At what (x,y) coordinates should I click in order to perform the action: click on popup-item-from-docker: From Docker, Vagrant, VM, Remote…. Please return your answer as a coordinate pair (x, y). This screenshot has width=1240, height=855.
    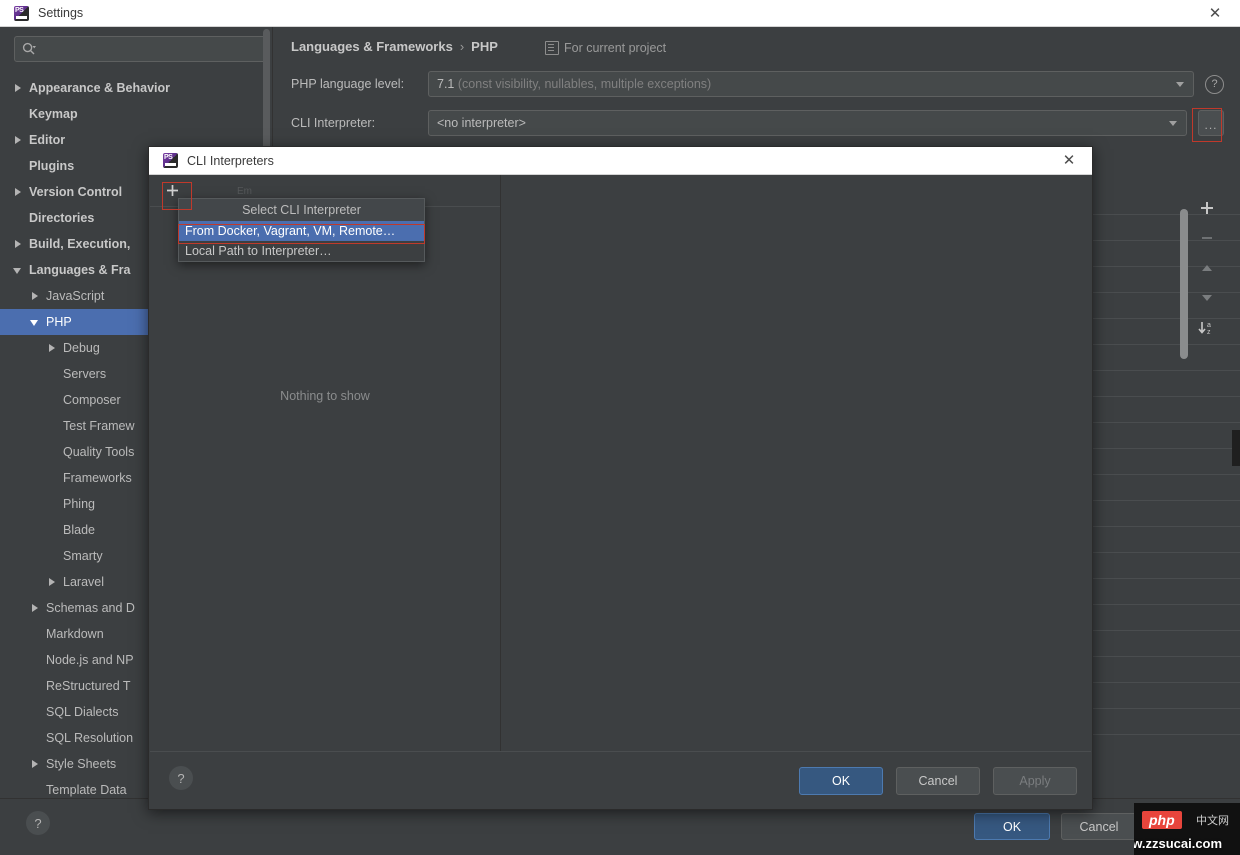
    Looking at the image, I should click on (301, 231).